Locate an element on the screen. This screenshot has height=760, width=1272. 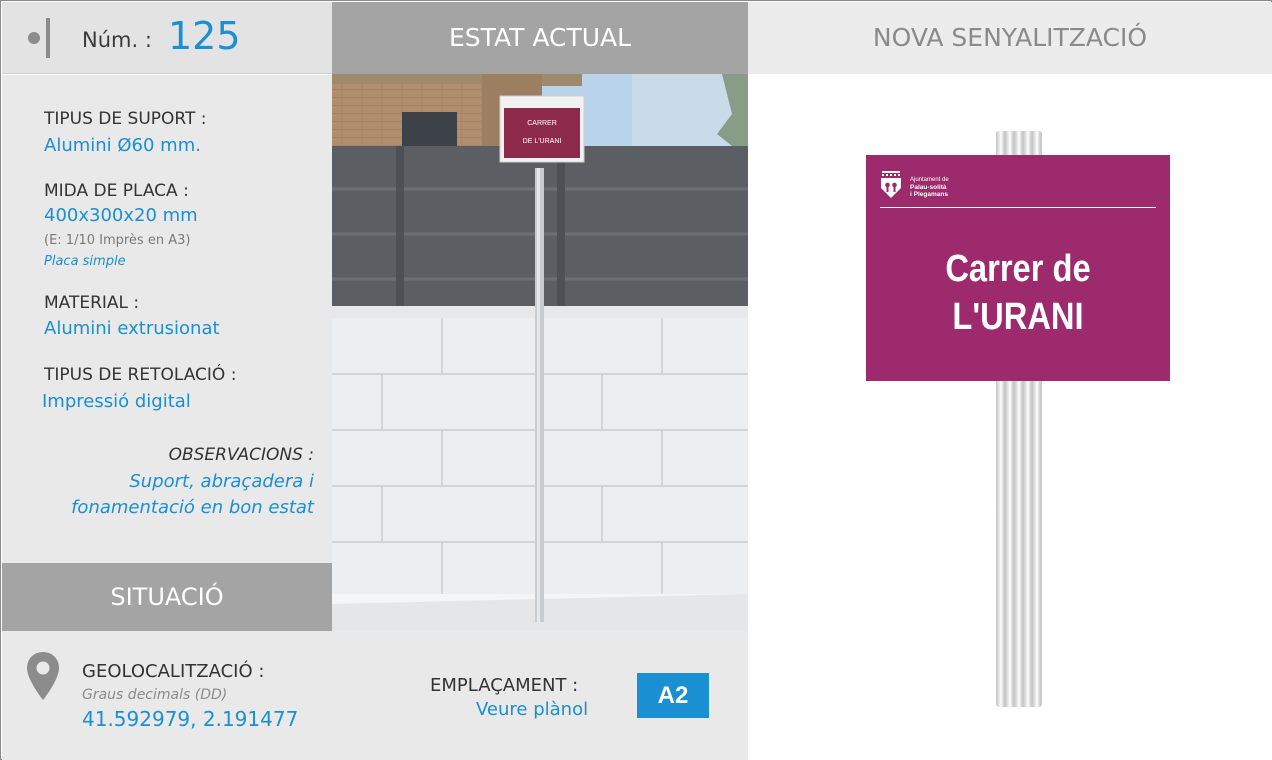
sheet-number-header: Núm. : 125 is located at coordinates (167, 38).